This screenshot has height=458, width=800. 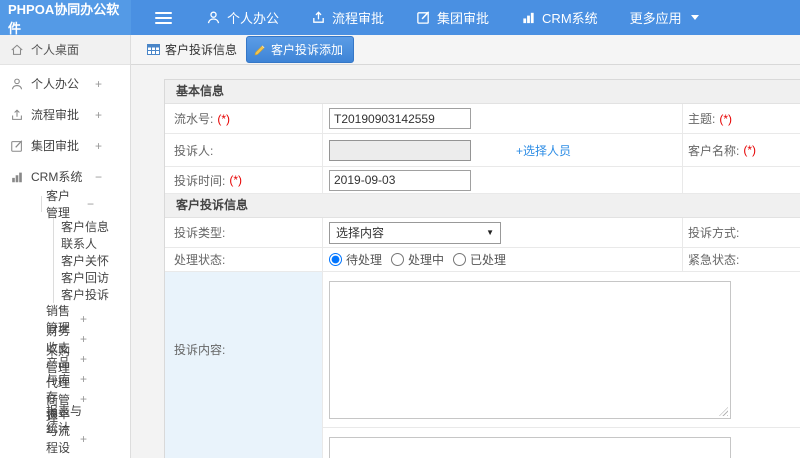 I want to click on row-handle-status: 处理状态: 待处理 处理中 已处理 紧急状态:, so click(x=482, y=260).